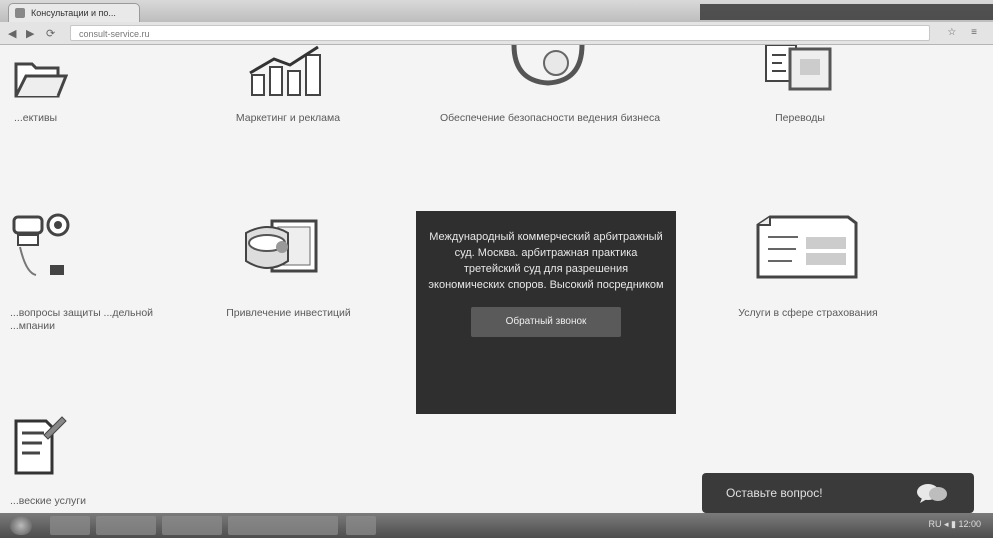 The image size is (993, 538). What do you see at coordinates (806, 249) in the screenshot?
I see `insurance-document-icon` at bounding box center [806, 249].